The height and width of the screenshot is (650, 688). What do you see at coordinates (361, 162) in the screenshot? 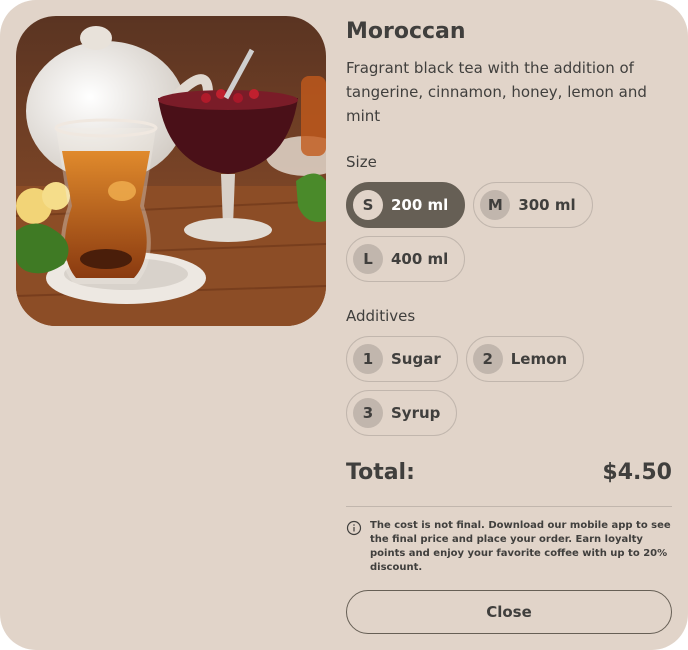
I see `size-label: Size` at bounding box center [361, 162].